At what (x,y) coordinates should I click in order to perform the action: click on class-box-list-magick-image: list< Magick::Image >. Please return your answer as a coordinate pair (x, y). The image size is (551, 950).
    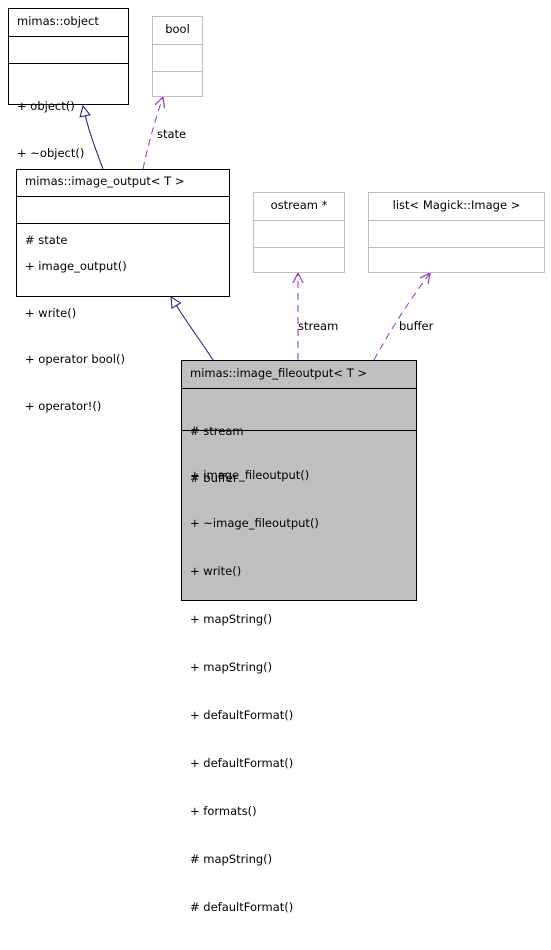
    Looking at the image, I should click on (456, 232).